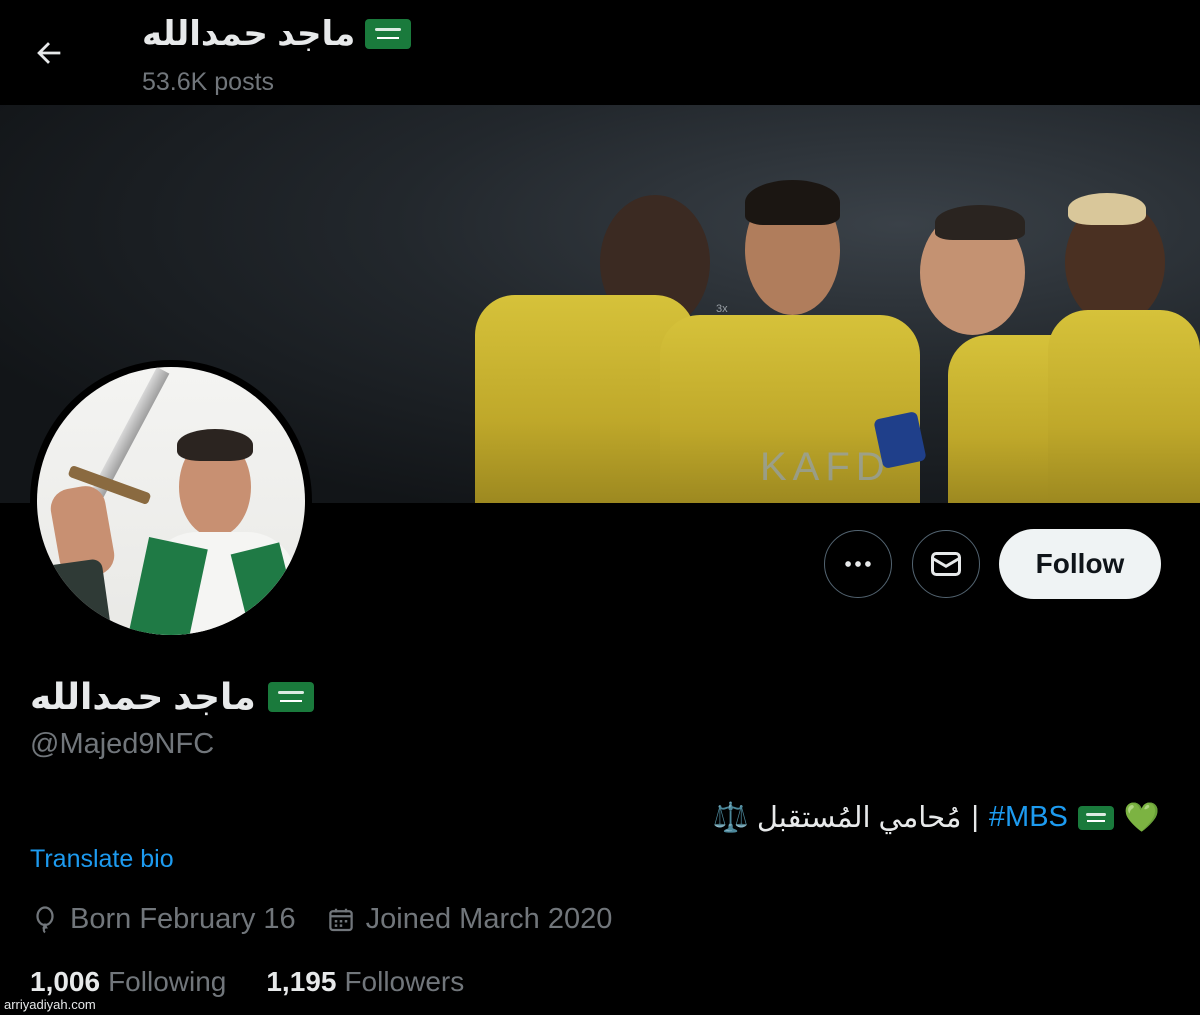  What do you see at coordinates (301, 981) in the screenshot?
I see `followers-count: 1,195` at bounding box center [301, 981].